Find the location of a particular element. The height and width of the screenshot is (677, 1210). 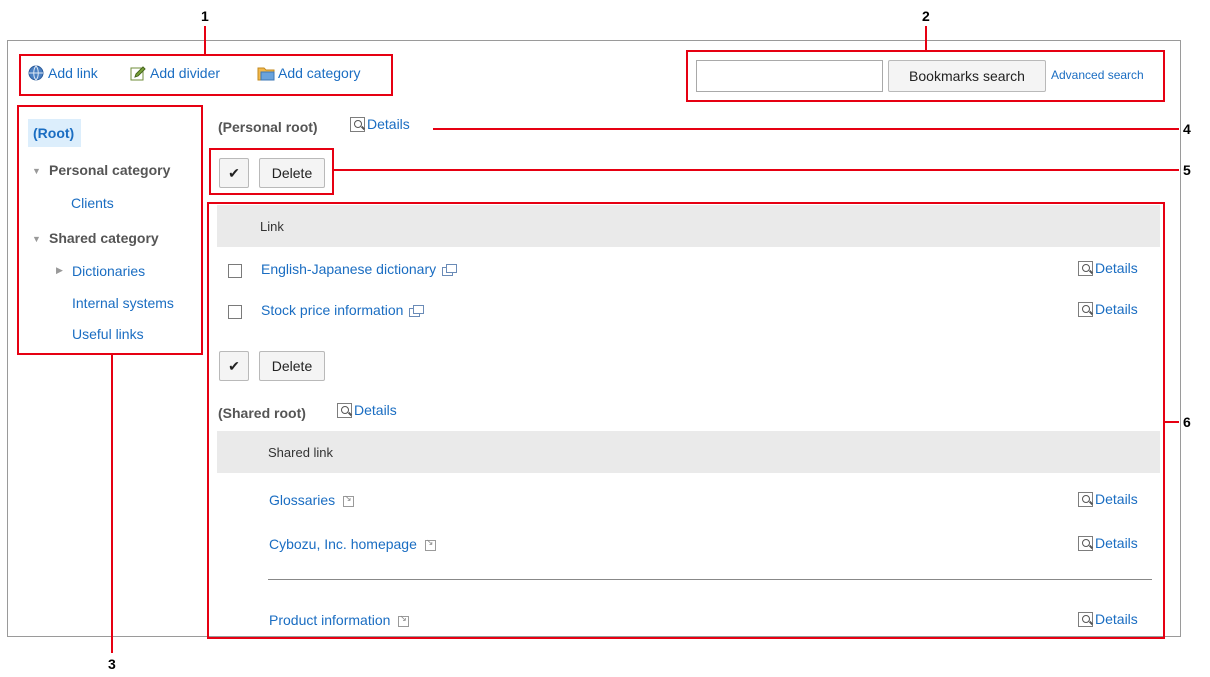

bookmark-divider is located at coordinates (710, 579).